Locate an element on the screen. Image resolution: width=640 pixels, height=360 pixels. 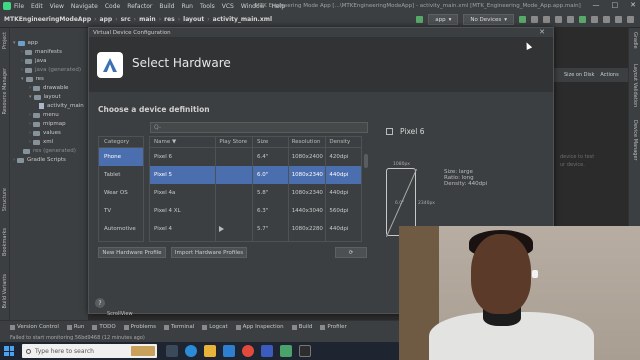
tab-layout-validation: Layout Validation is located at coordinates (635, 85).